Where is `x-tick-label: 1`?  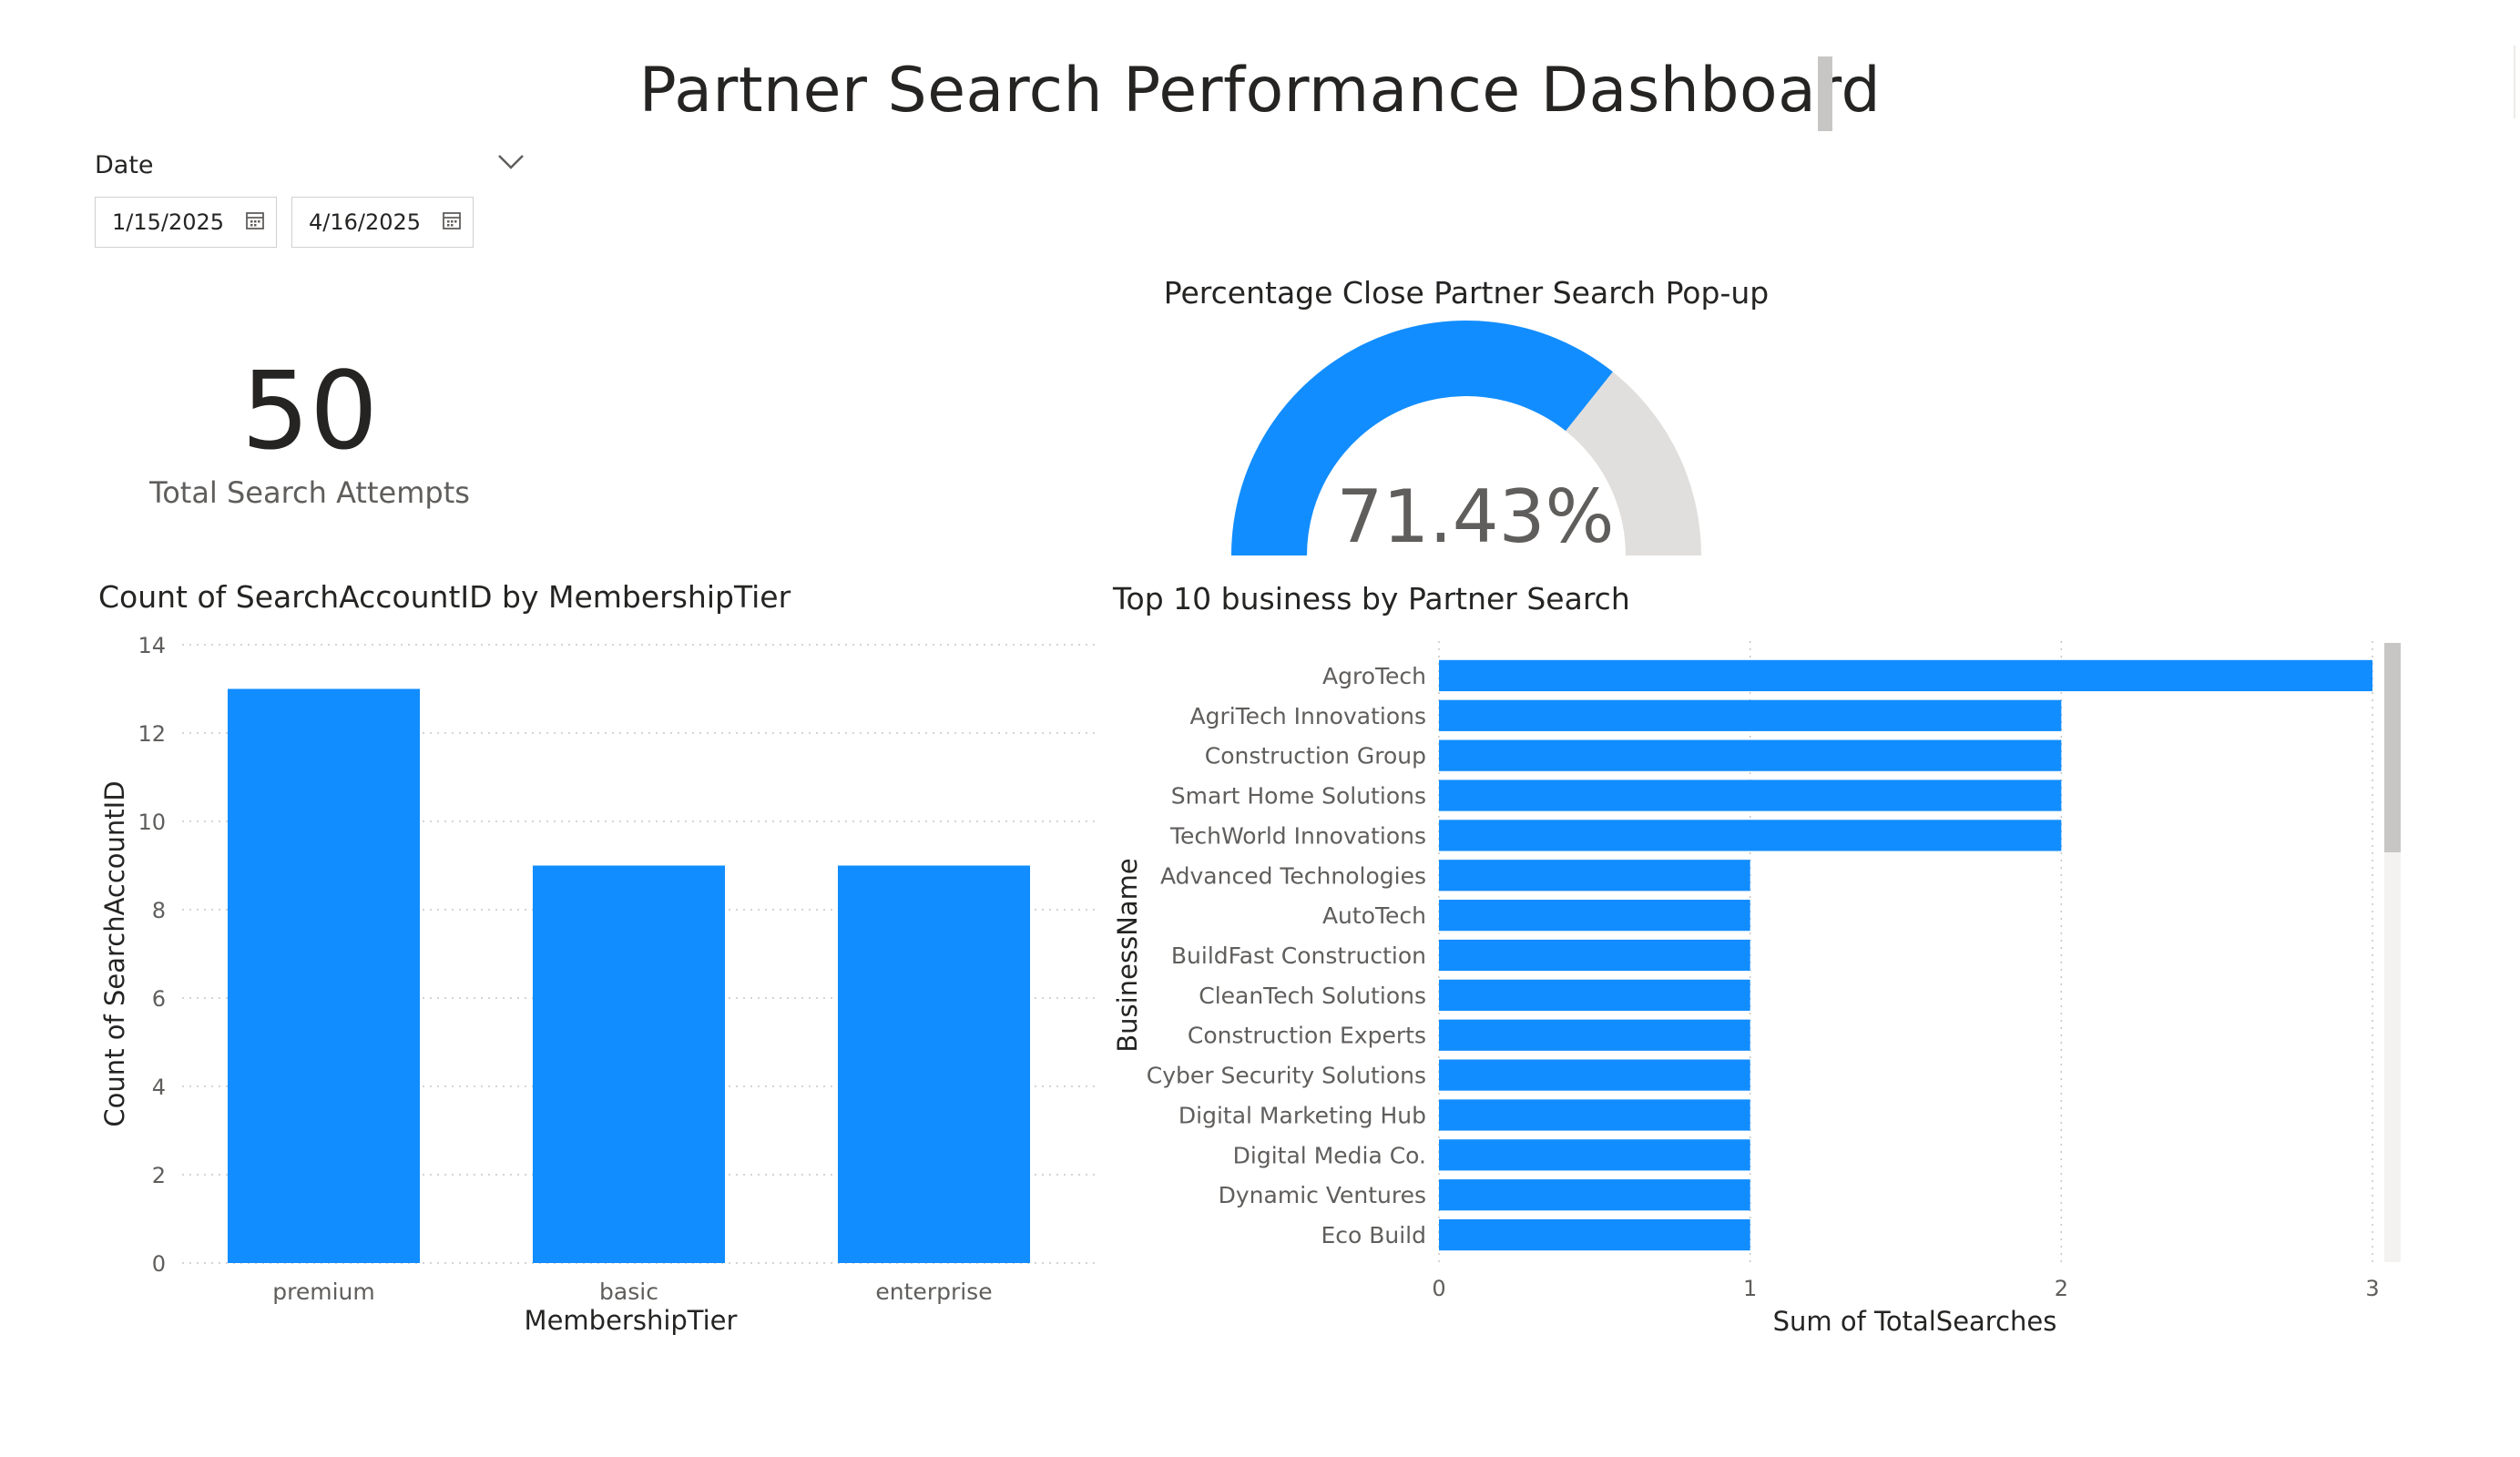
x-tick-label: 1 is located at coordinates (1750, 1289).